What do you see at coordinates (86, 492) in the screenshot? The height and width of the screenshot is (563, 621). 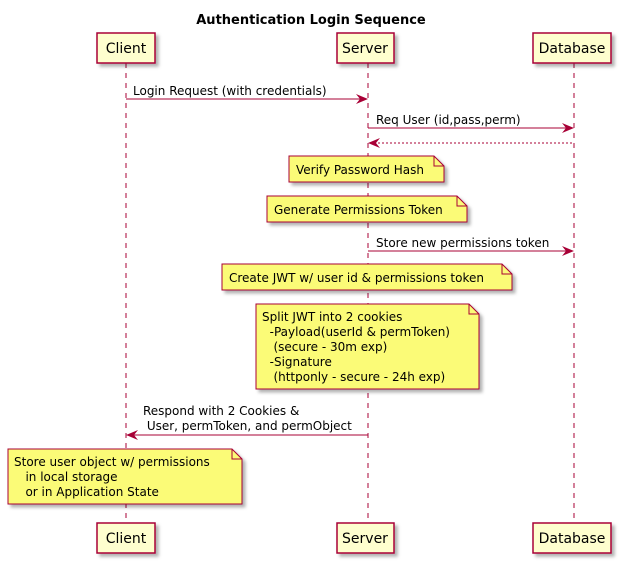 I see `note-text: or in Application State` at bounding box center [86, 492].